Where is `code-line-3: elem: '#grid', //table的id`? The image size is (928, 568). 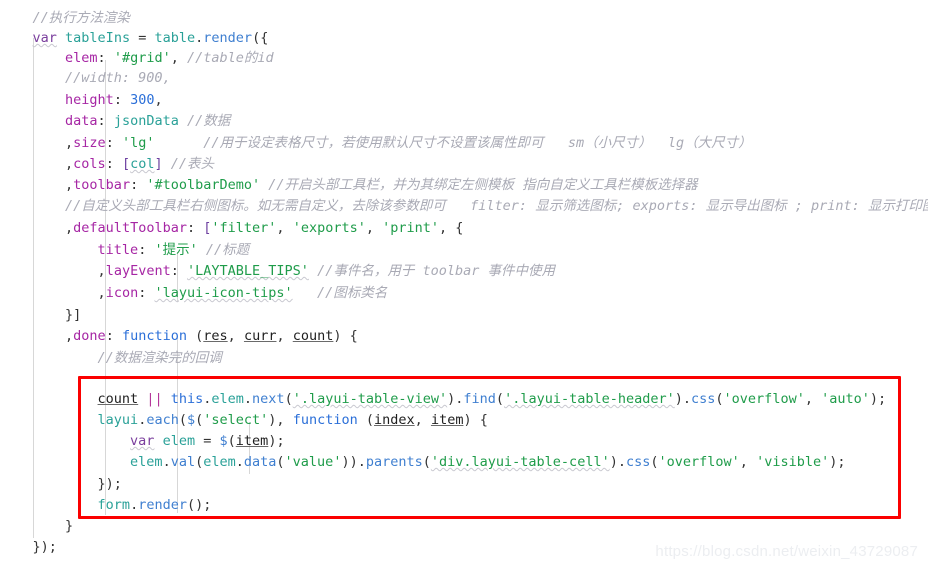 code-line-3: elem: '#grid', //table的id is located at coordinates (169, 58).